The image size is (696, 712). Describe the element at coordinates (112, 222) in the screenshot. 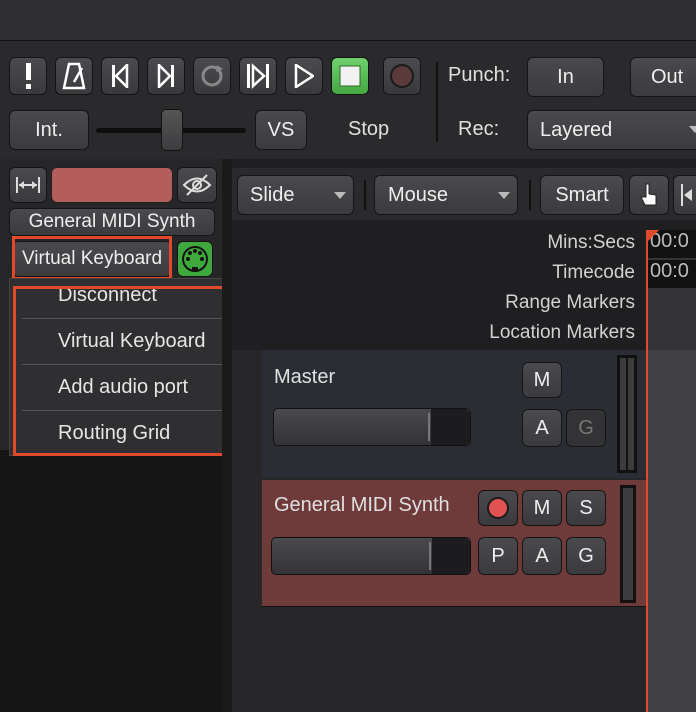

I see `strip-name-button: General MIDI Synth` at that location.